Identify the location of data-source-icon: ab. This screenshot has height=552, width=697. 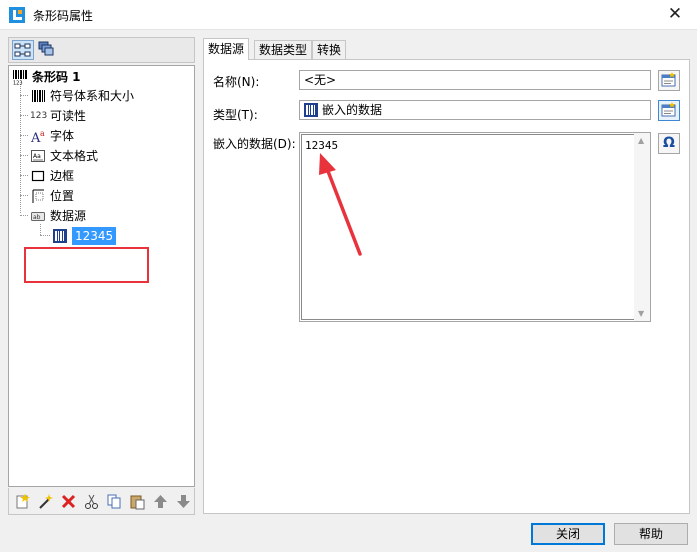
(38, 216).